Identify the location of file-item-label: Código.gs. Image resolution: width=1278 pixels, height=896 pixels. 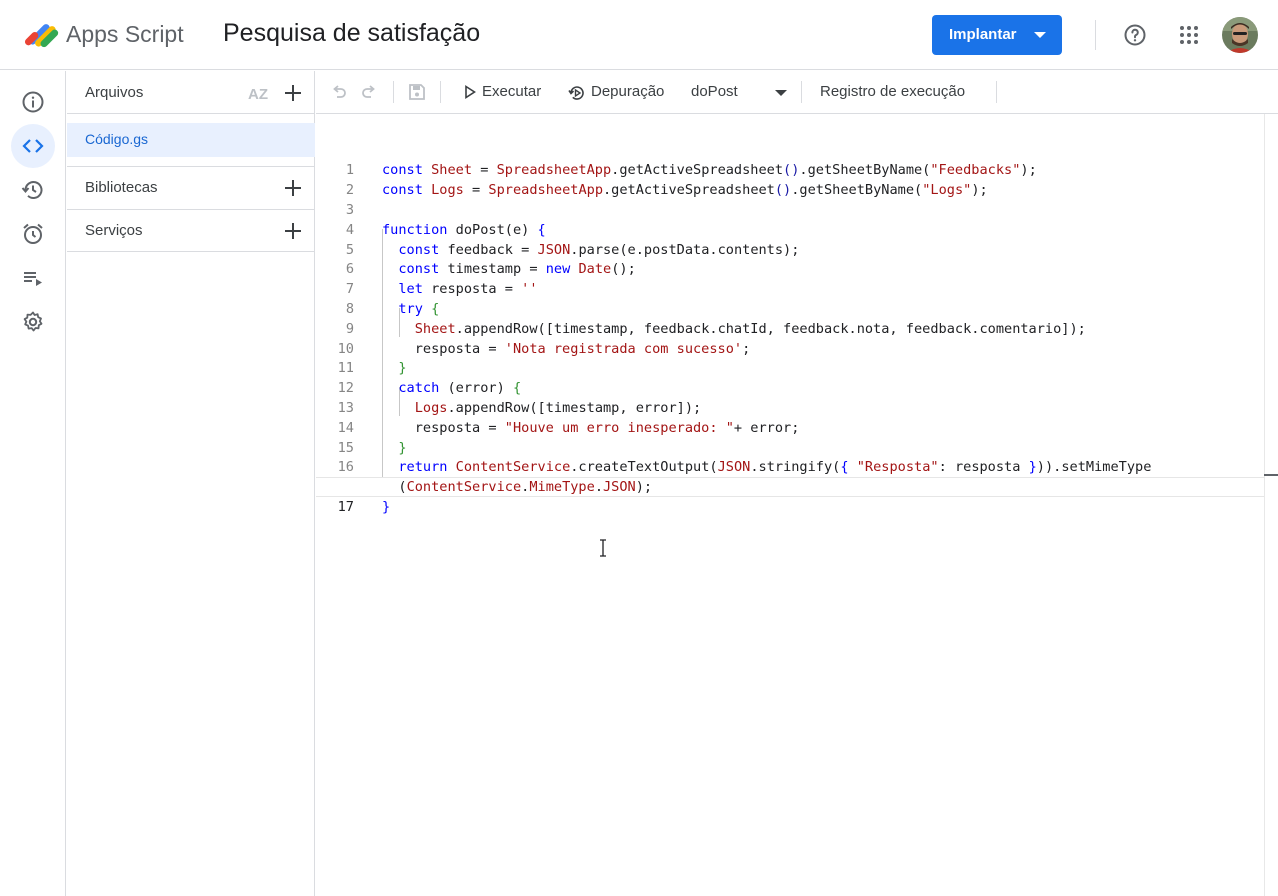
(117, 139).